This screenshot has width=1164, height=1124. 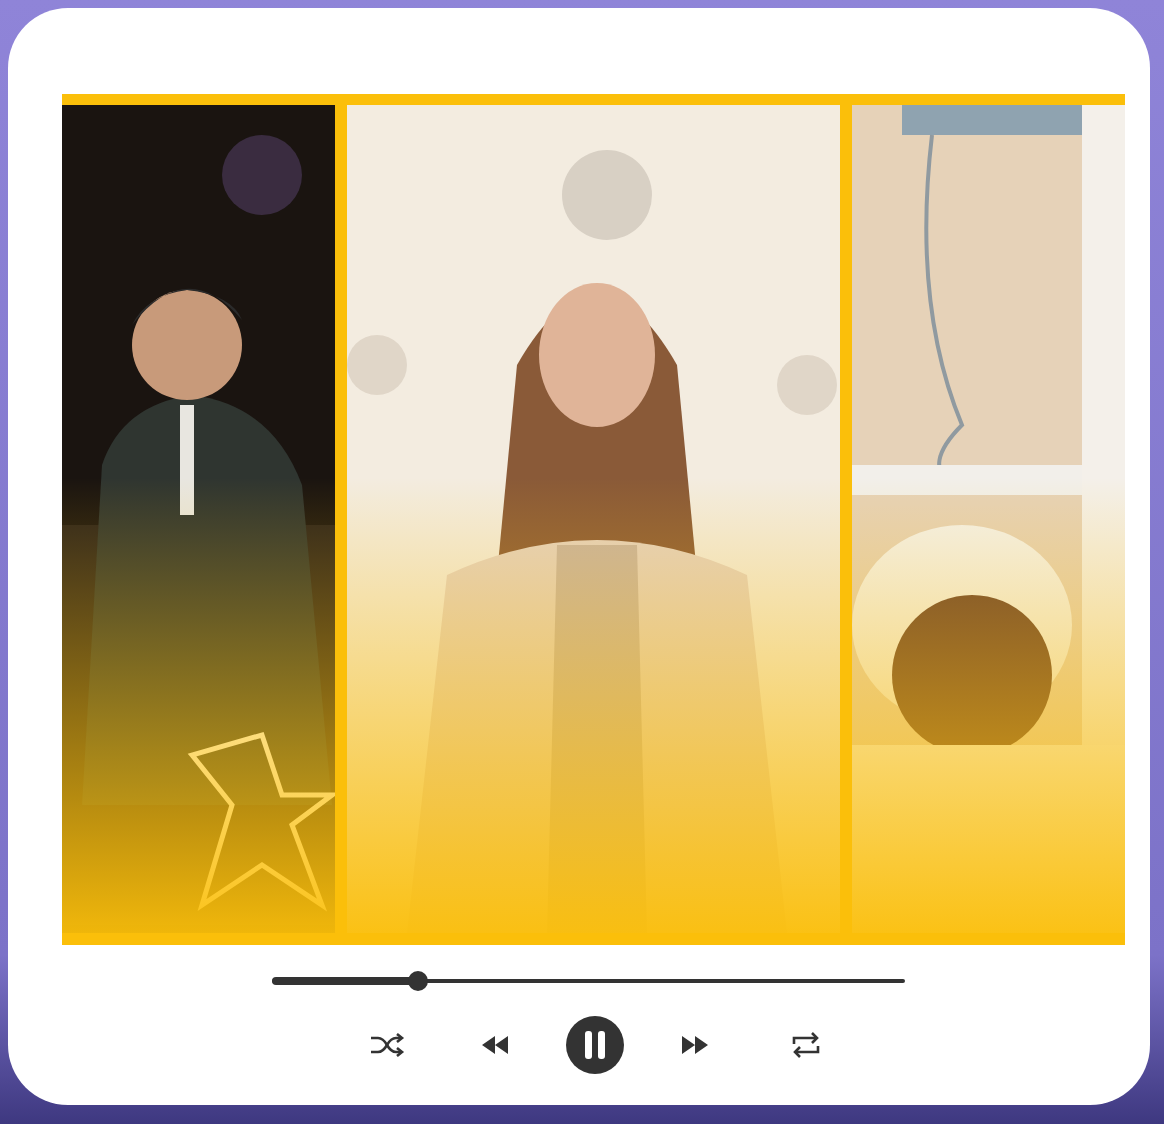 What do you see at coordinates (588, 981) in the screenshot?
I see `progress-slider` at bounding box center [588, 981].